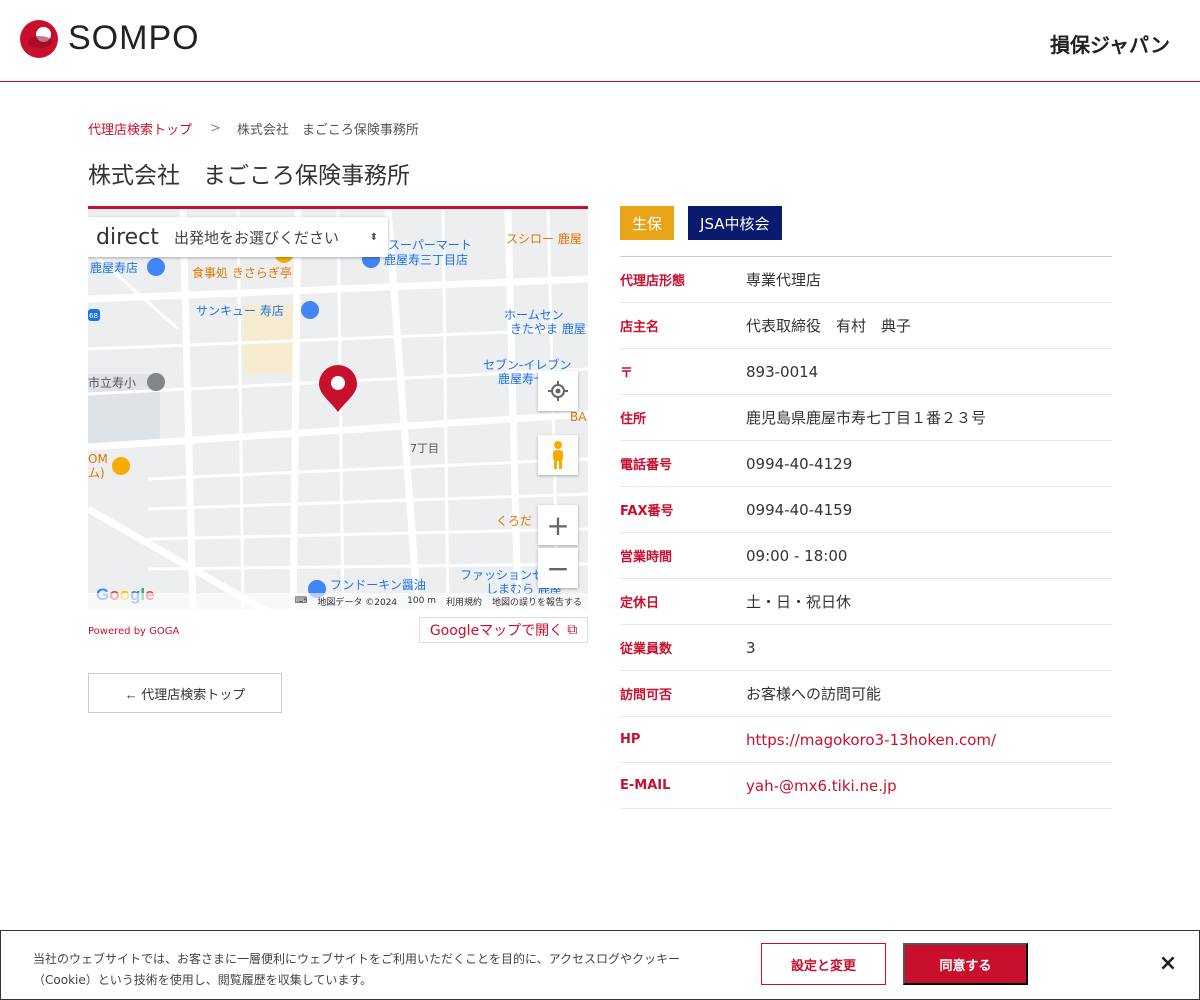 The height and width of the screenshot is (1000, 1200). I want to click on my-location-button, so click(558, 391).